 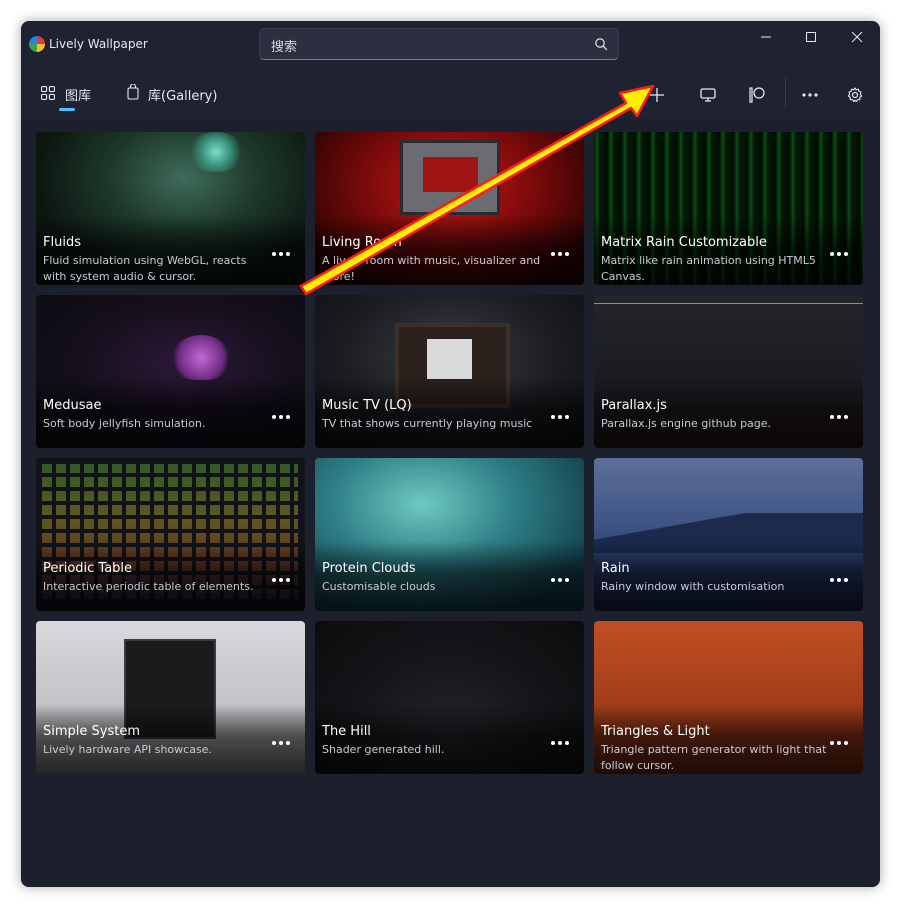 I want to click on wallpaper-description: Parallax.js engine github page., so click(x=686, y=423).